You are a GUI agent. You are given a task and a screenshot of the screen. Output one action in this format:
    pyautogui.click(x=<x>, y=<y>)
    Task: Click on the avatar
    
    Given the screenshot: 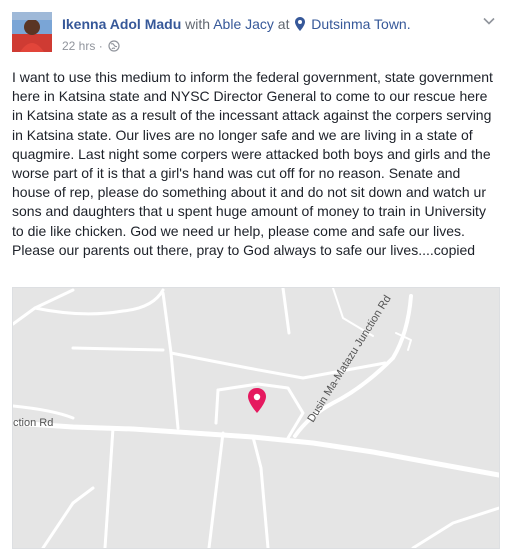 What is the action you would take?
    pyautogui.click(x=32, y=32)
    